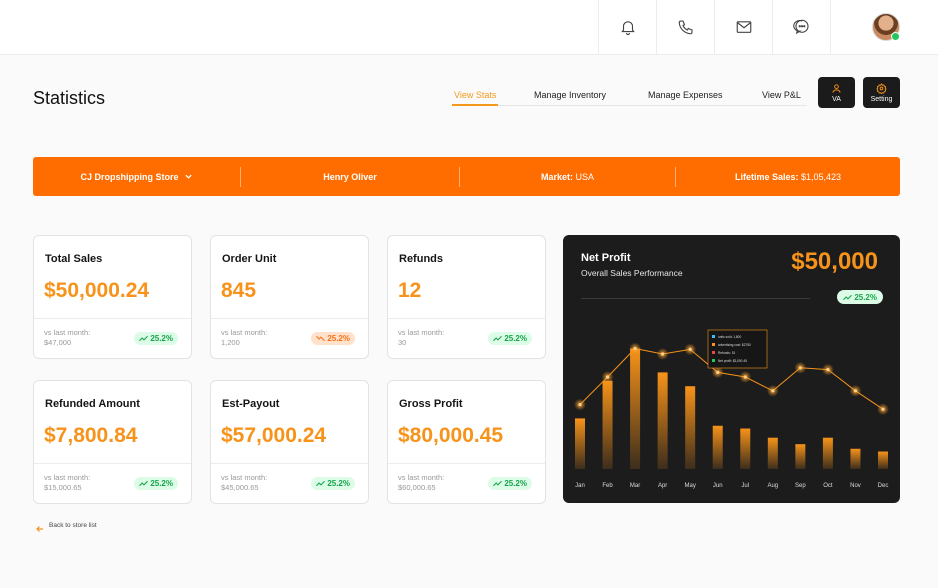 The image size is (938, 588). What do you see at coordinates (97, 290) in the screenshot?
I see `stat-card-value: $50,000.24` at bounding box center [97, 290].